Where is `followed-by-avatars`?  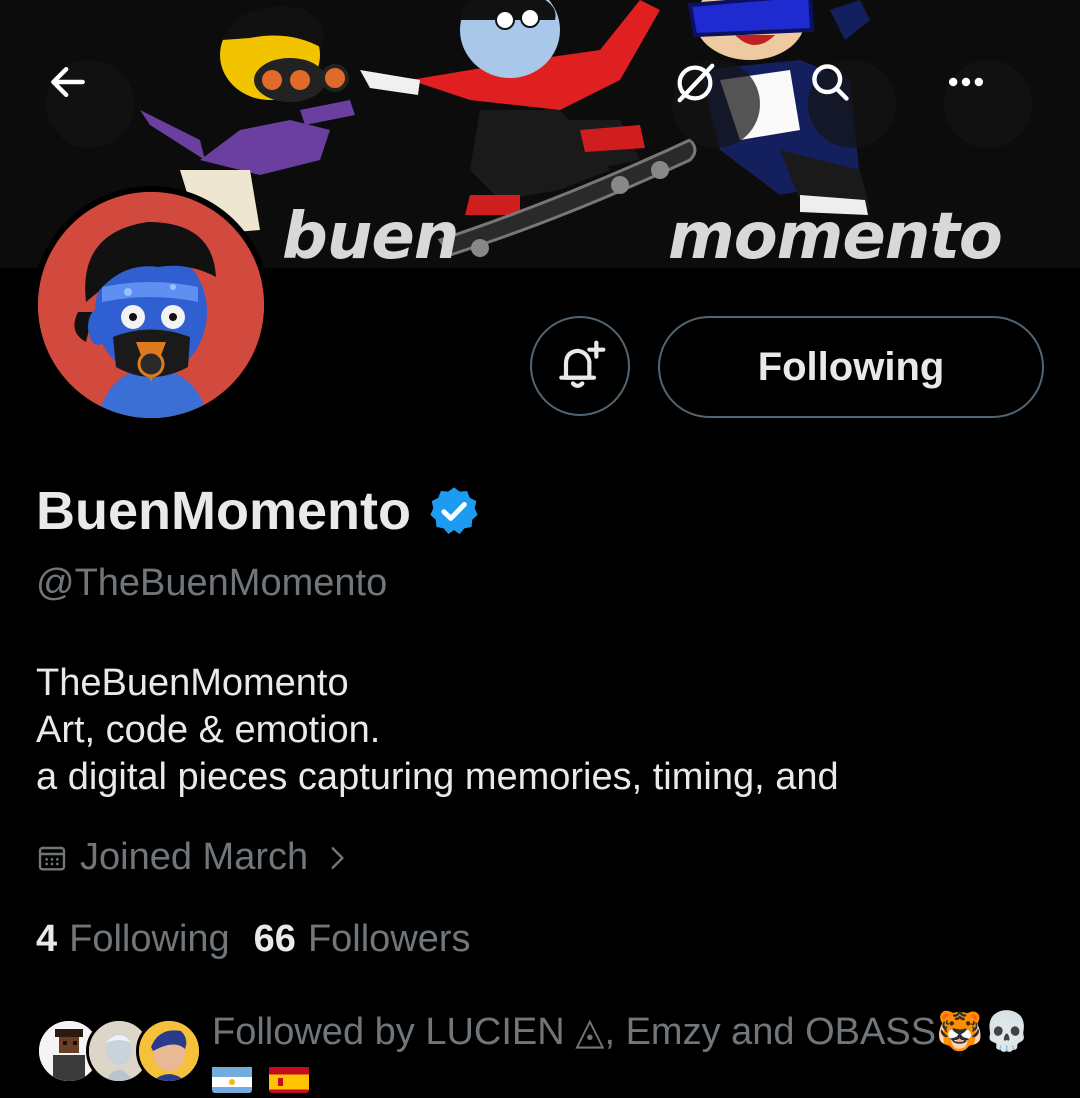 followed-by-avatars is located at coordinates (121, 1053).